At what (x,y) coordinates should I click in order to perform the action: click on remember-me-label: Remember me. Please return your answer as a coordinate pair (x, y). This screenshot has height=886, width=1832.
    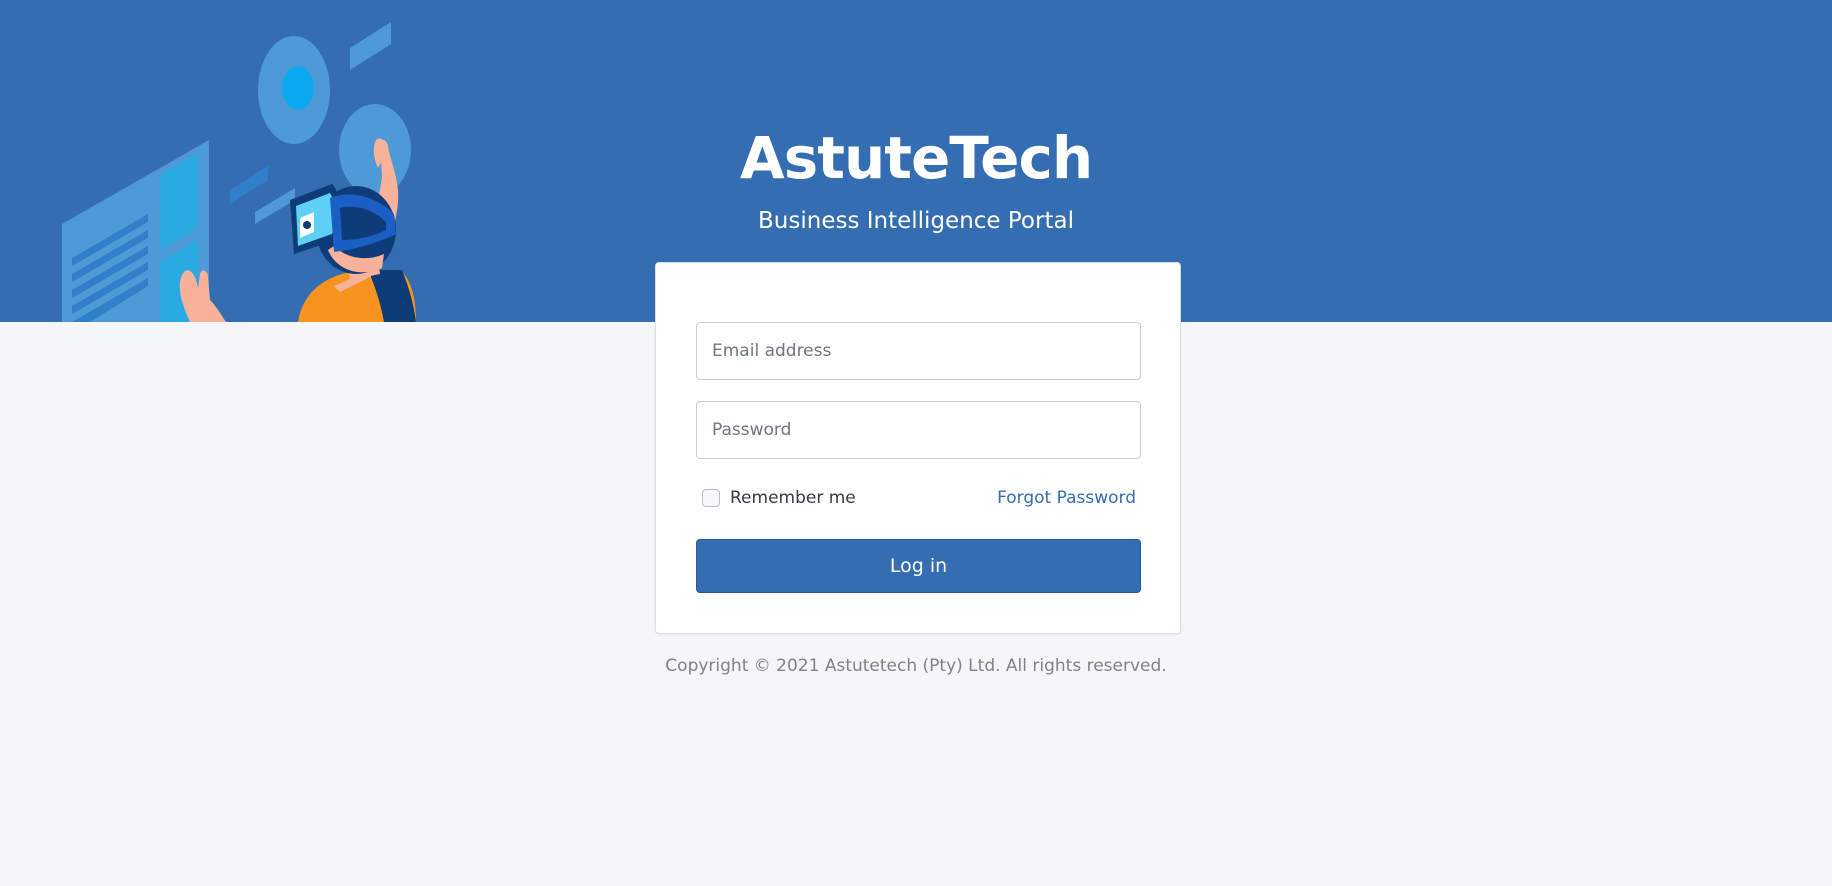
    Looking at the image, I should click on (793, 498).